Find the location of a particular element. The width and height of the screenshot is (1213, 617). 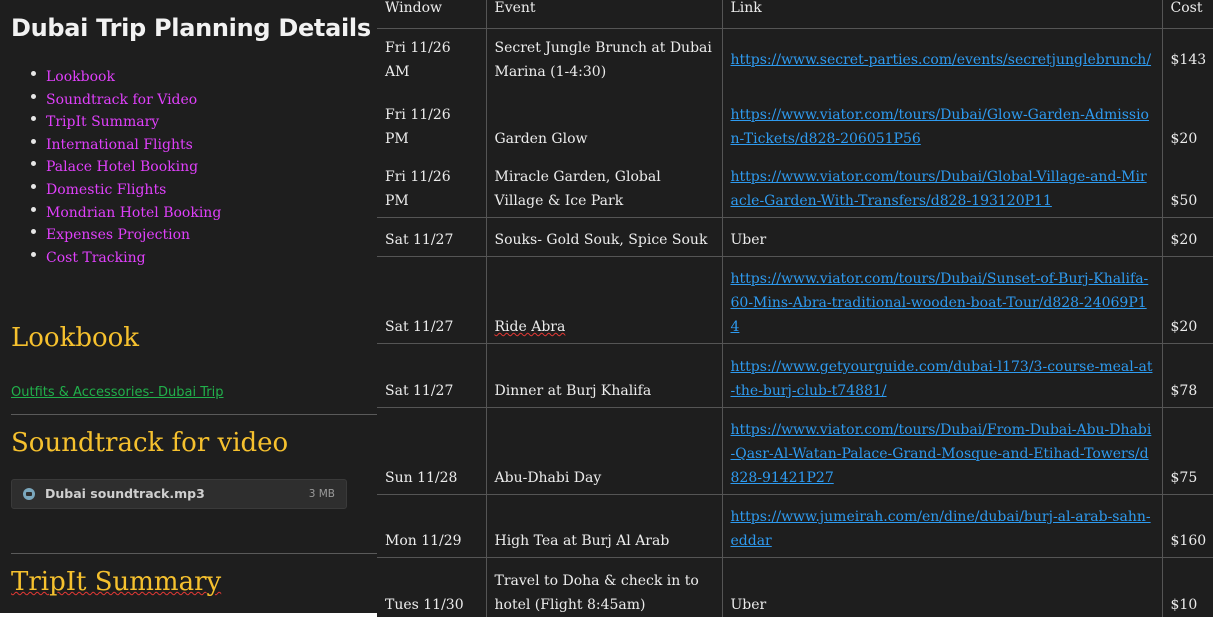

cost-cell: $78 is located at coordinates (1187, 375).